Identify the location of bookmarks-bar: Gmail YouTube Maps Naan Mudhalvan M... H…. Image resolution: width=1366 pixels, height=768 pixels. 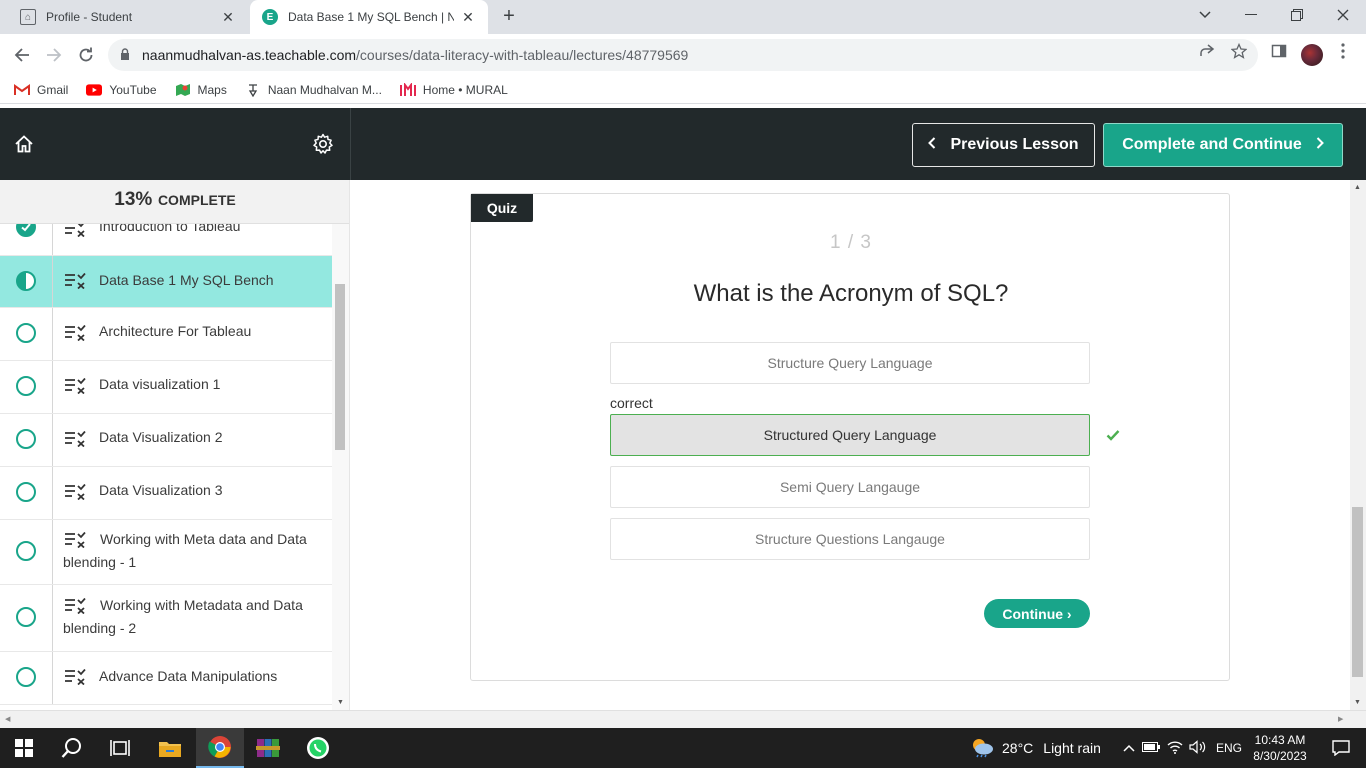
(683, 90).